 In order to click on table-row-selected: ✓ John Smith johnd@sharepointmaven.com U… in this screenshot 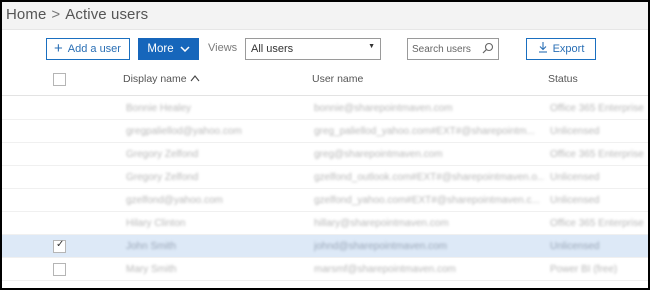, I will do `click(325, 246)`.